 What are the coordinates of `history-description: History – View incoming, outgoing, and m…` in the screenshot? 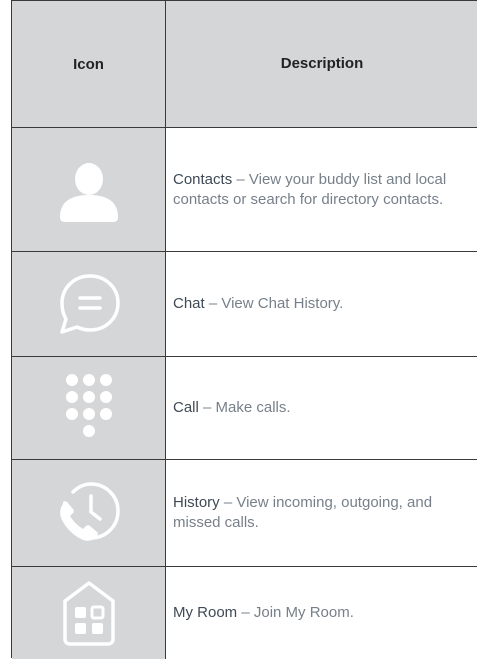 It's located at (325, 513).